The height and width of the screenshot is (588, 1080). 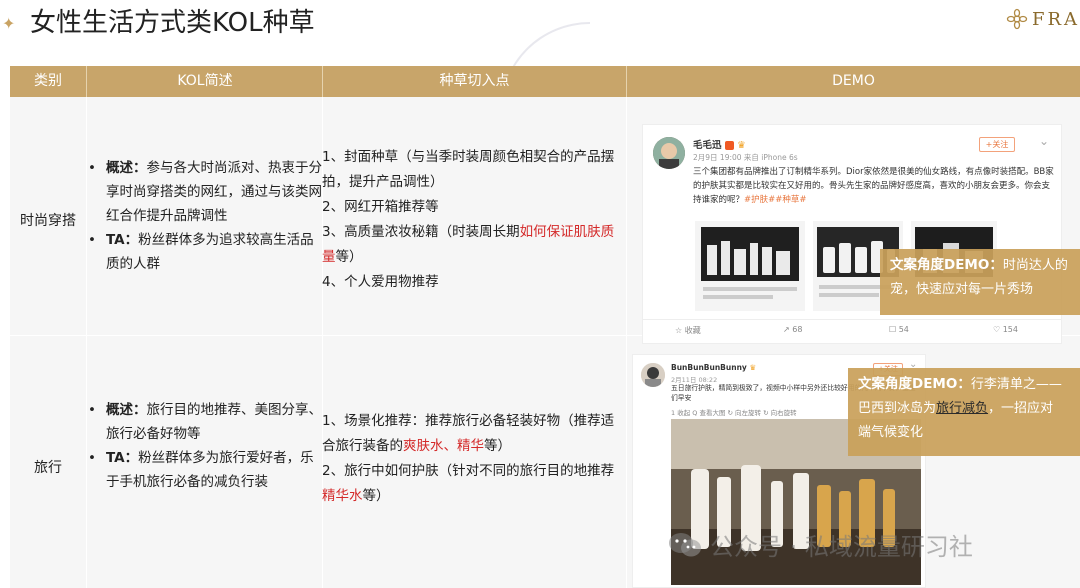 I want to click on flower-logo-icon, so click(x=1017, y=19).